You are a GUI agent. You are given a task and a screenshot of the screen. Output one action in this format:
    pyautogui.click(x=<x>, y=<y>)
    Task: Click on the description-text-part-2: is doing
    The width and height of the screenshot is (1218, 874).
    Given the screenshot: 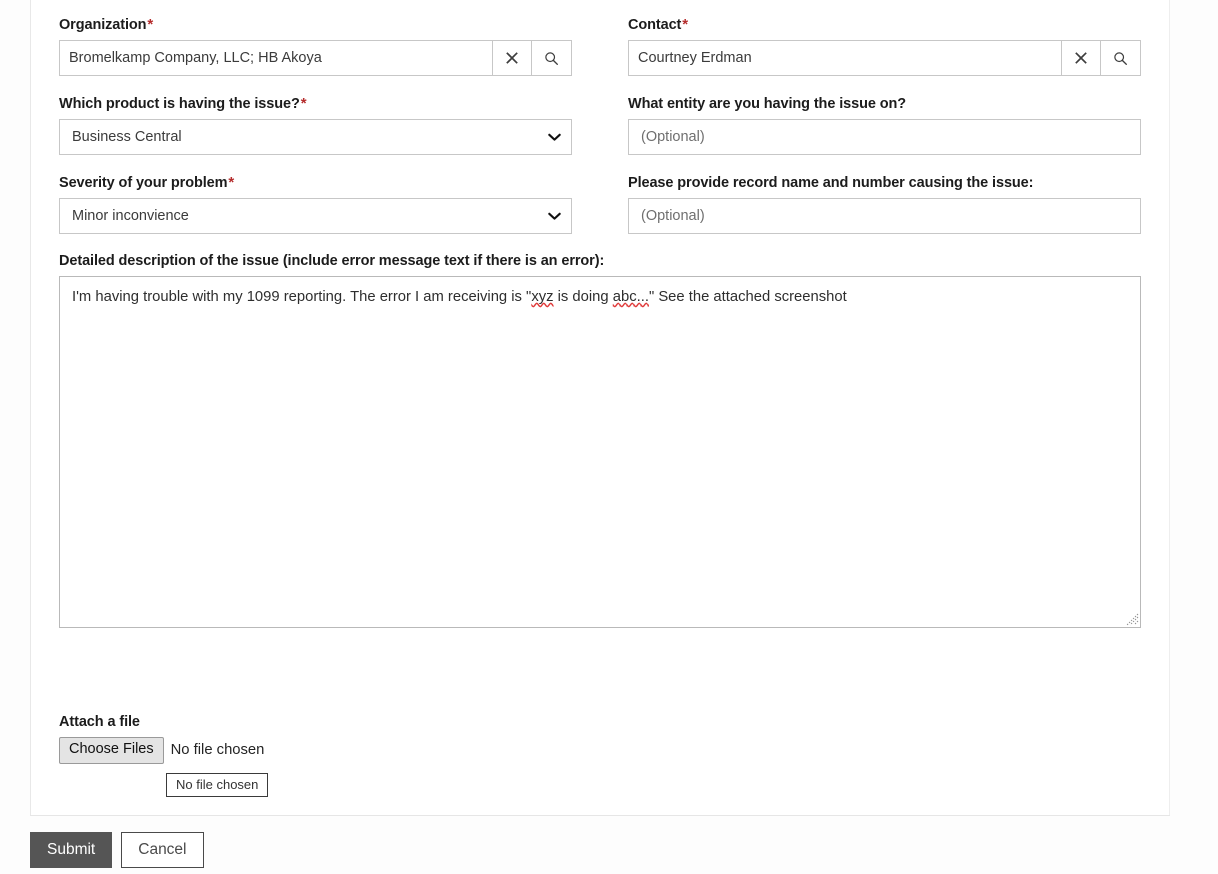 What is the action you would take?
    pyautogui.click(x=583, y=297)
    